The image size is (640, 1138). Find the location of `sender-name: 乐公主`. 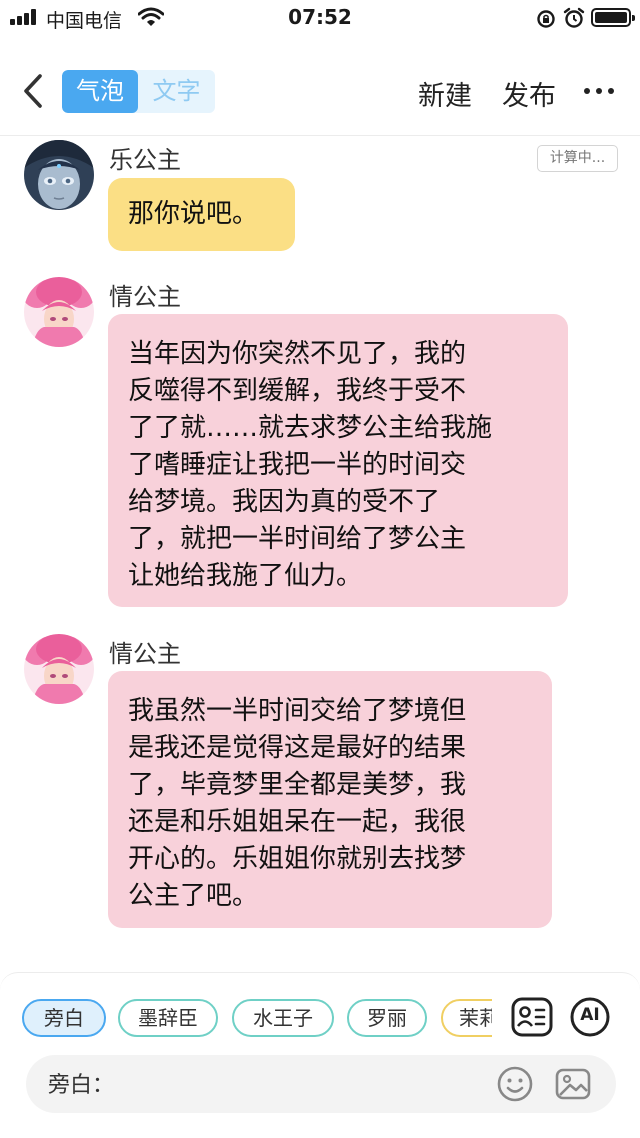

sender-name: 乐公主 is located at coordinates (145, 160).